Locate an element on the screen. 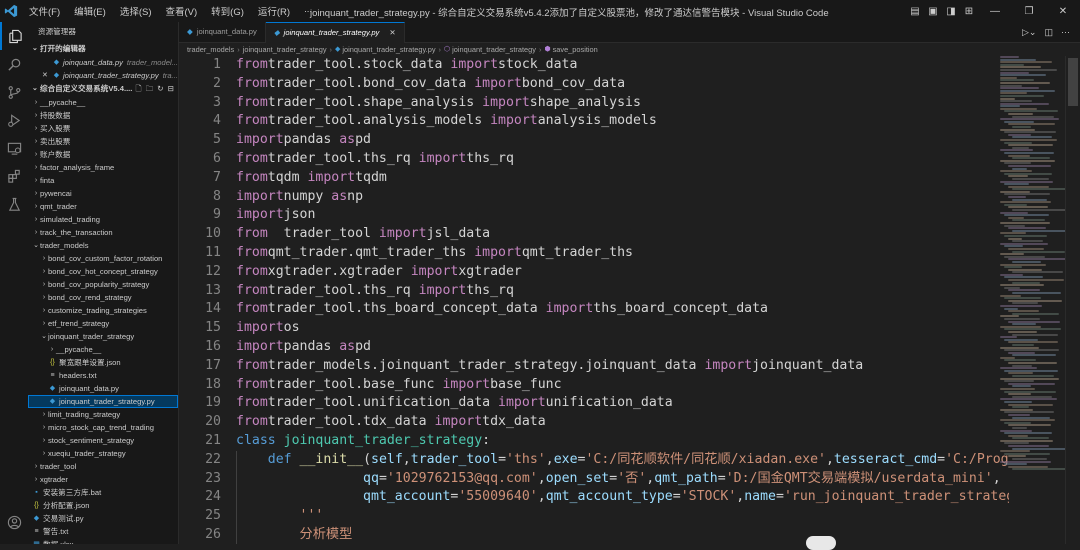 The width and height of the screenshot is (1080, 550). tree-folder: › trader_tool is located at coordinates (103, 466).